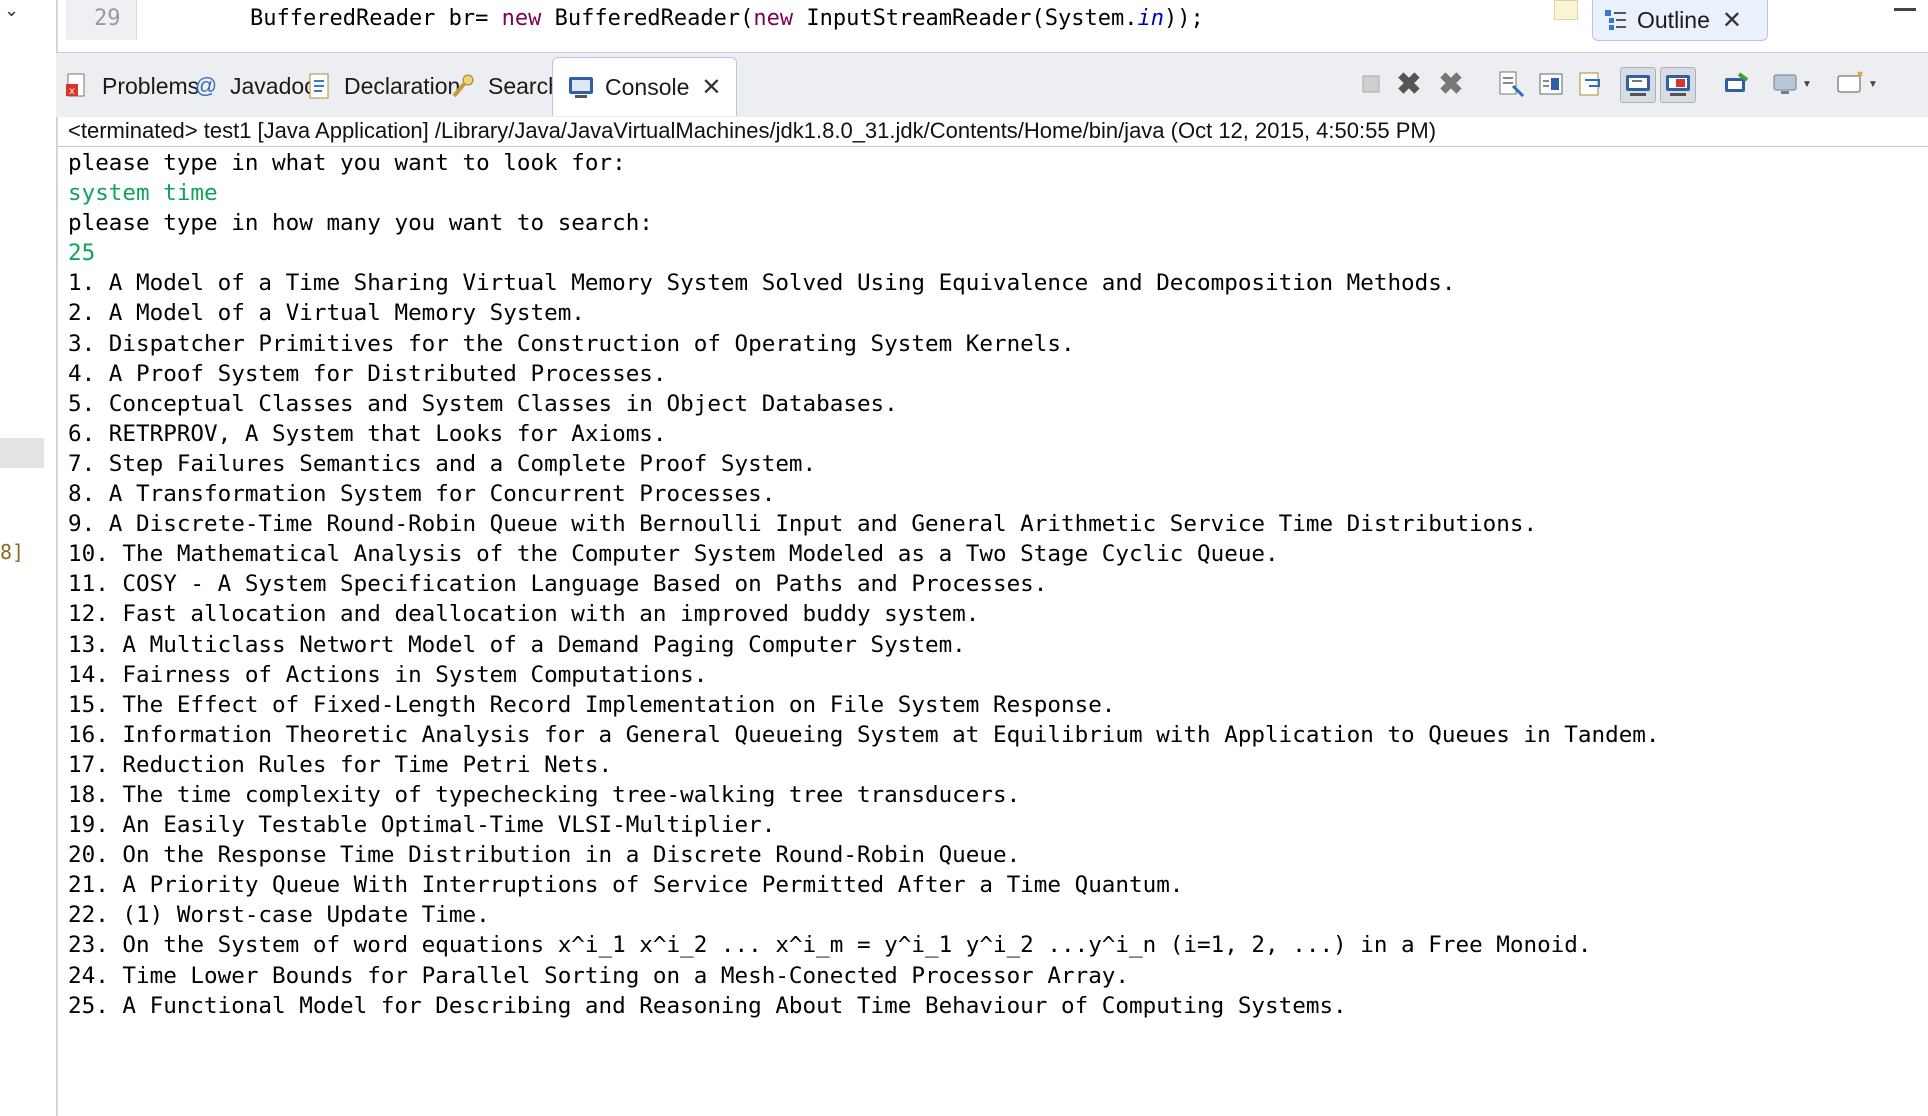 Image resolution: width=1928 pixels, height=1116 pixels. What do you see at coordinates (29, 558) in the screenshot?
I see `left-gutter: ⌄ 8]` at bounding box center [29, 558].